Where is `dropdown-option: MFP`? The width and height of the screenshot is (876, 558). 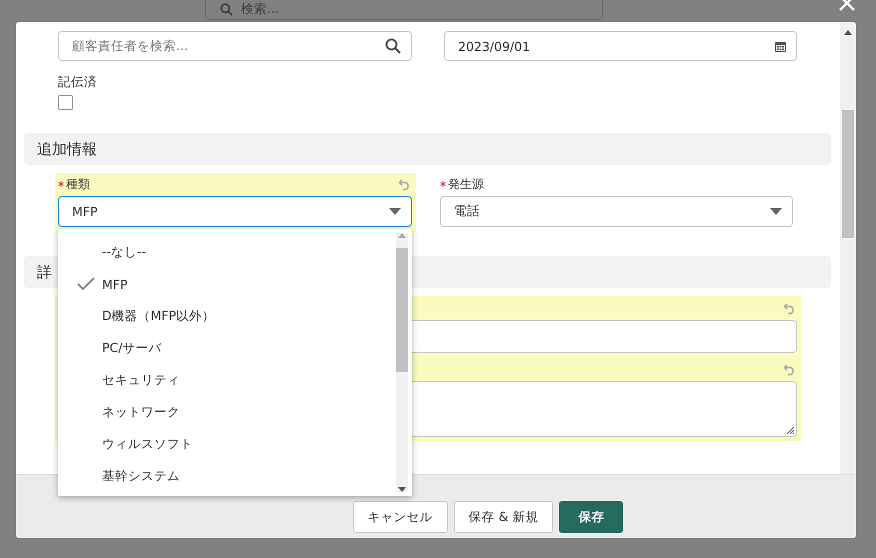 dropdown-option: MFP is located at coordinates (235, 284).